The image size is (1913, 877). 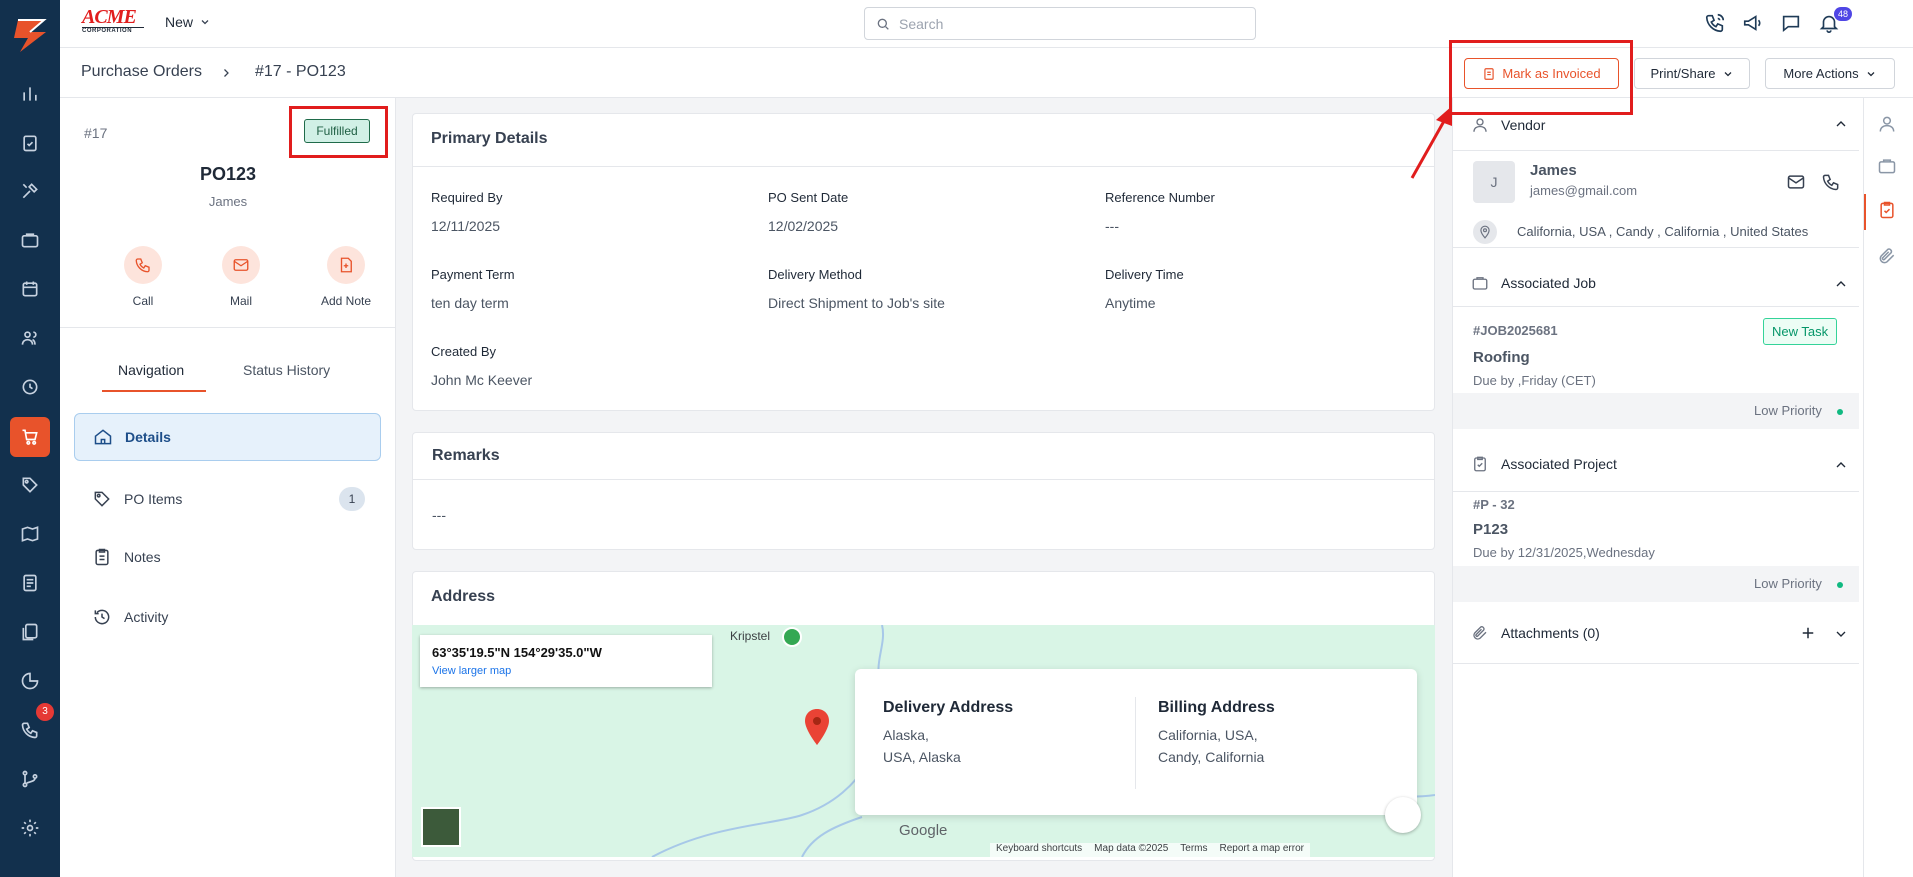 What do you see at coordinates (792, 637) in the screenshot?
I see `map-park-icon` at bounding box center [792, 637].